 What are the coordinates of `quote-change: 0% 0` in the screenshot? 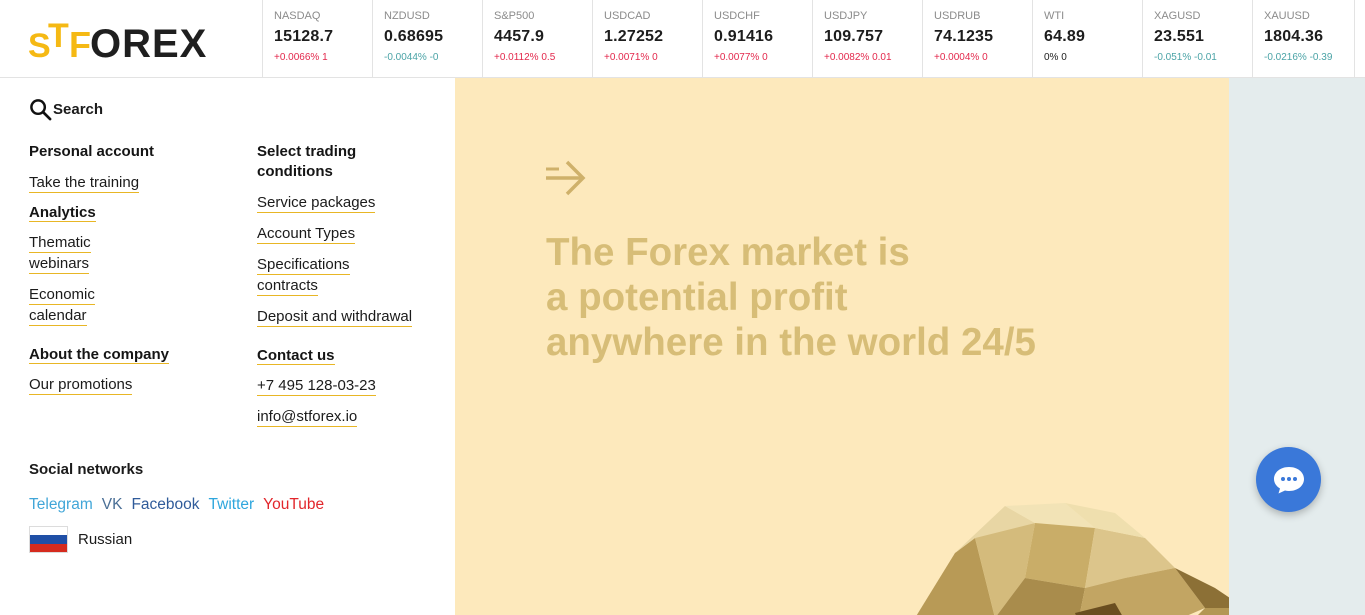 It's located at (1055, 57).